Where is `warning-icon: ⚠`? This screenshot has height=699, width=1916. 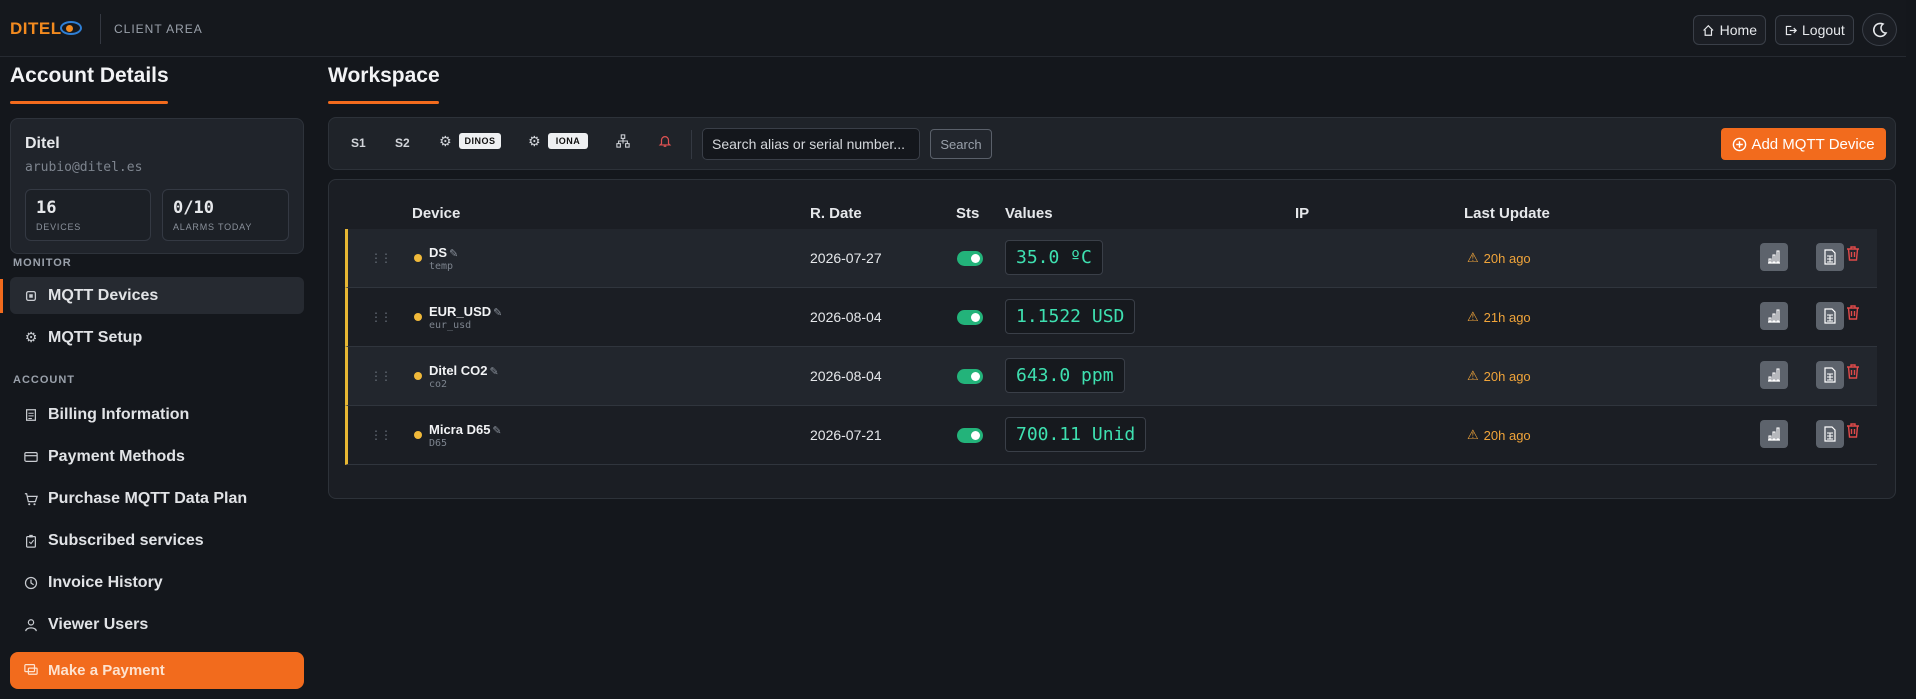
warning-icon: ⚠ is located at coordinates (1473, 375).